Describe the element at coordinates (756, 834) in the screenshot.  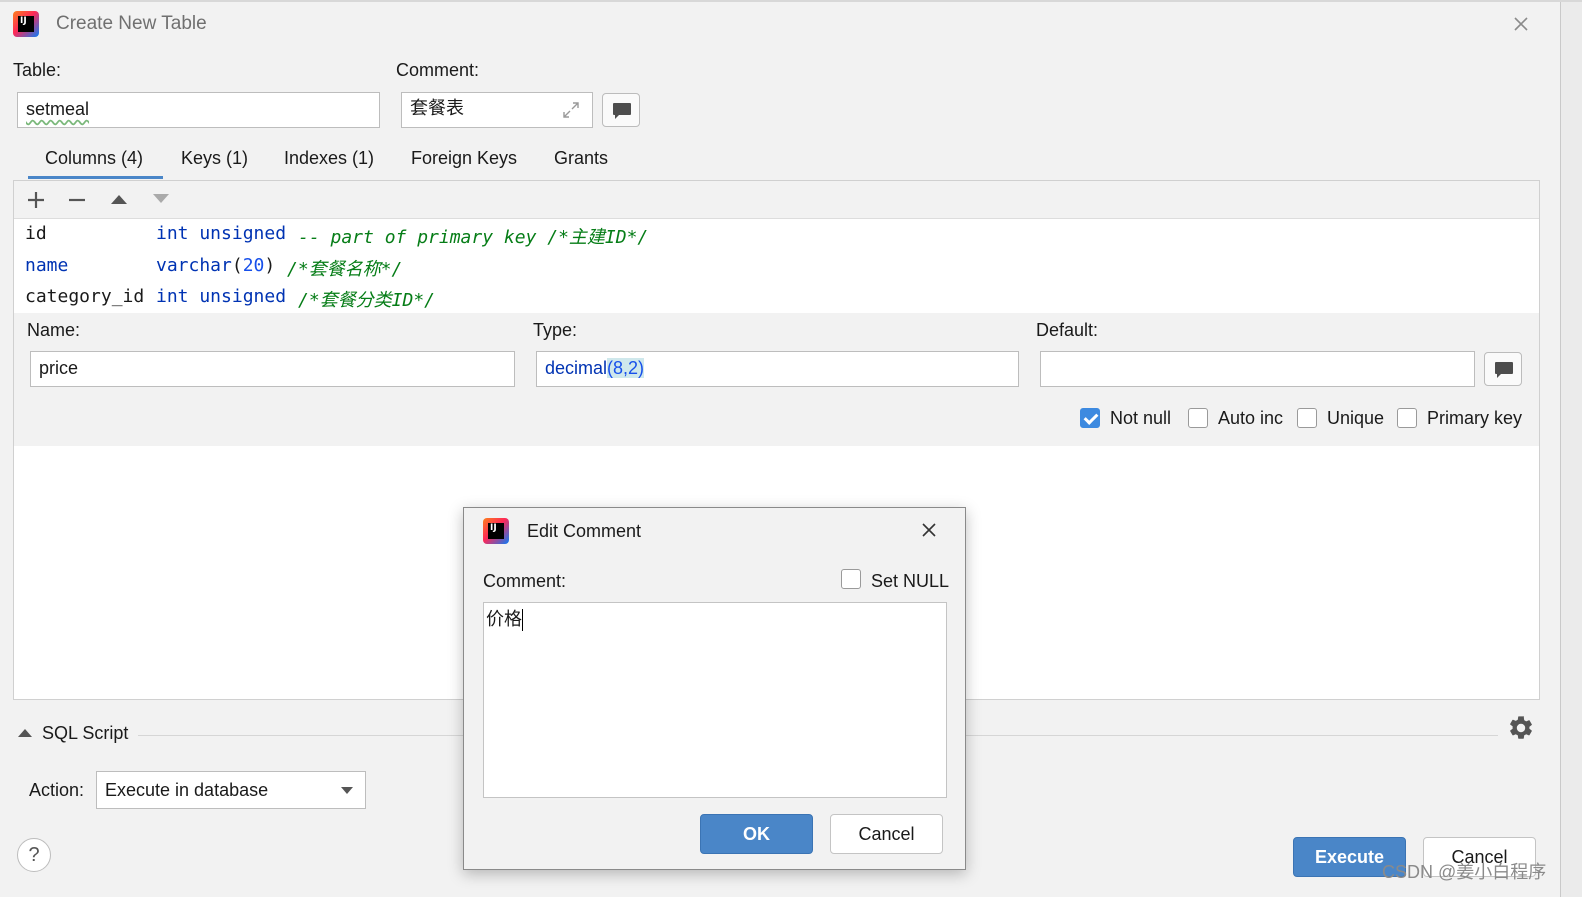
I see `ok-button: OK` at that location.